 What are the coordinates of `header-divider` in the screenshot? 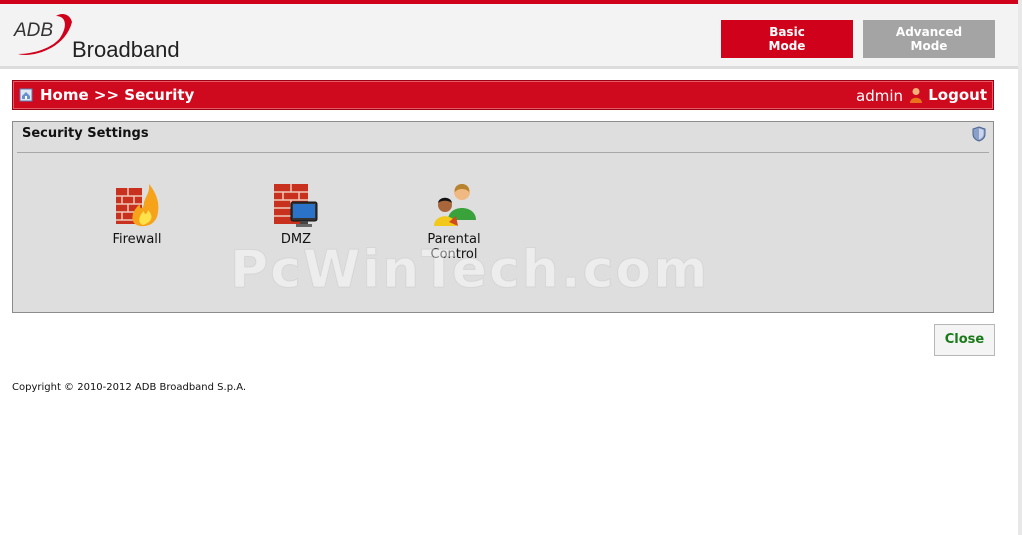 It's located at (511, 67).